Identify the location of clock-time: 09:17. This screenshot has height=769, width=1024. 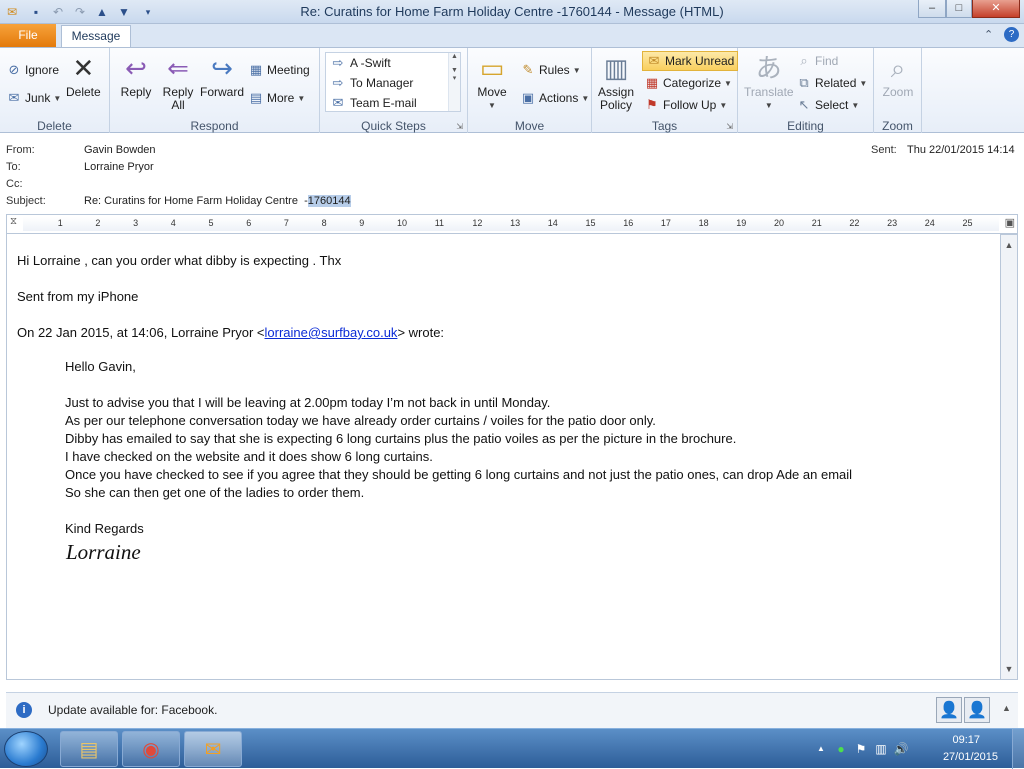
(966, 740).